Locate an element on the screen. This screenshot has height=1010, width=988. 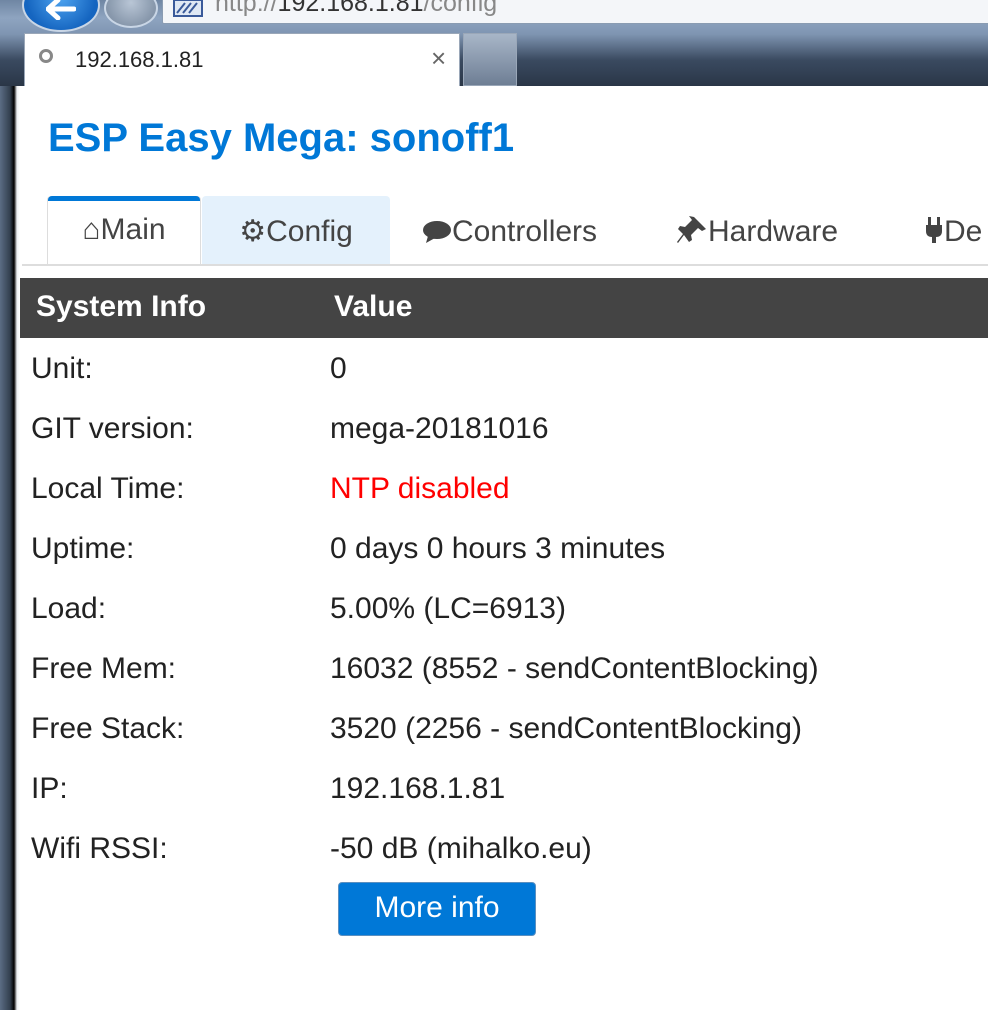
column-header-system-info: System Info is located at coordinates (121, 306).